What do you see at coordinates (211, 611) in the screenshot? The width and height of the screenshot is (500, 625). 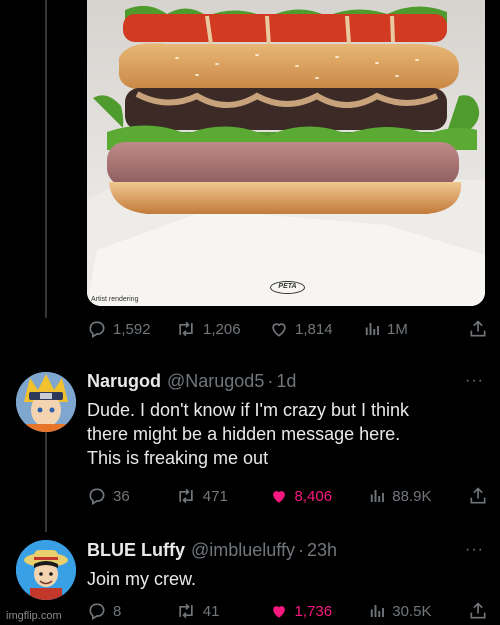 I see `retweet-count: 41` at bounding box center [211, 611].